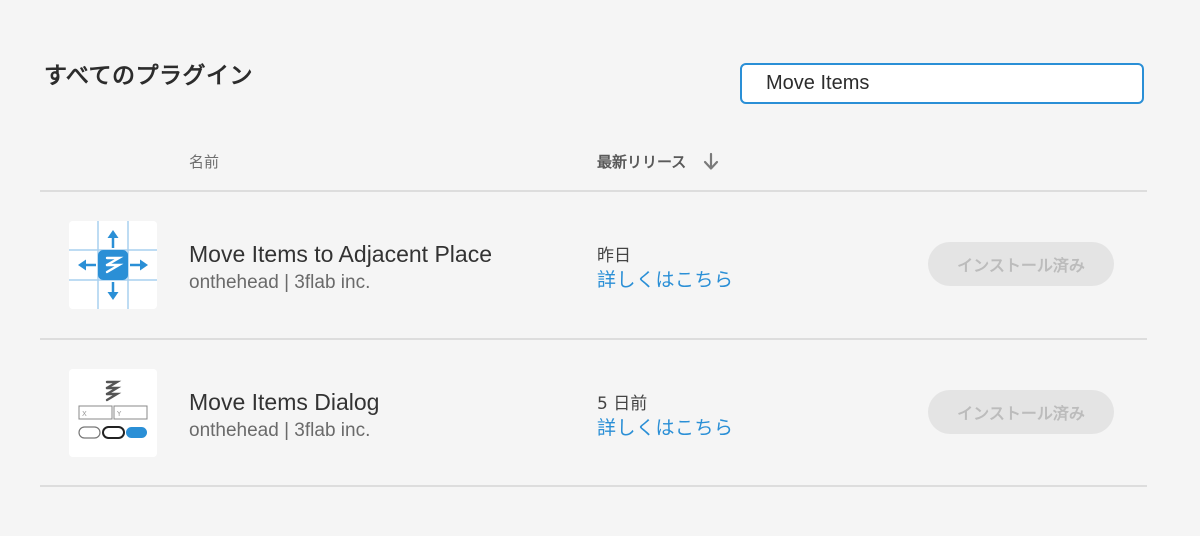 The width and height of the screenshot is (1200, 536). Describe the element at coordinates (593, 486) in the screenshot. I see `row-divider` at that location.